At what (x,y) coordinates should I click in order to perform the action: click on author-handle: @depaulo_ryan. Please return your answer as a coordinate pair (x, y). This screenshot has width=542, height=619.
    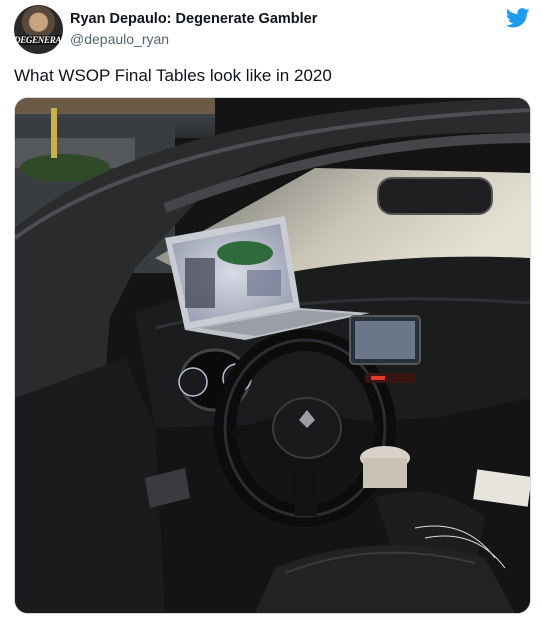
    Looking at the image, I should click on (119, 39).